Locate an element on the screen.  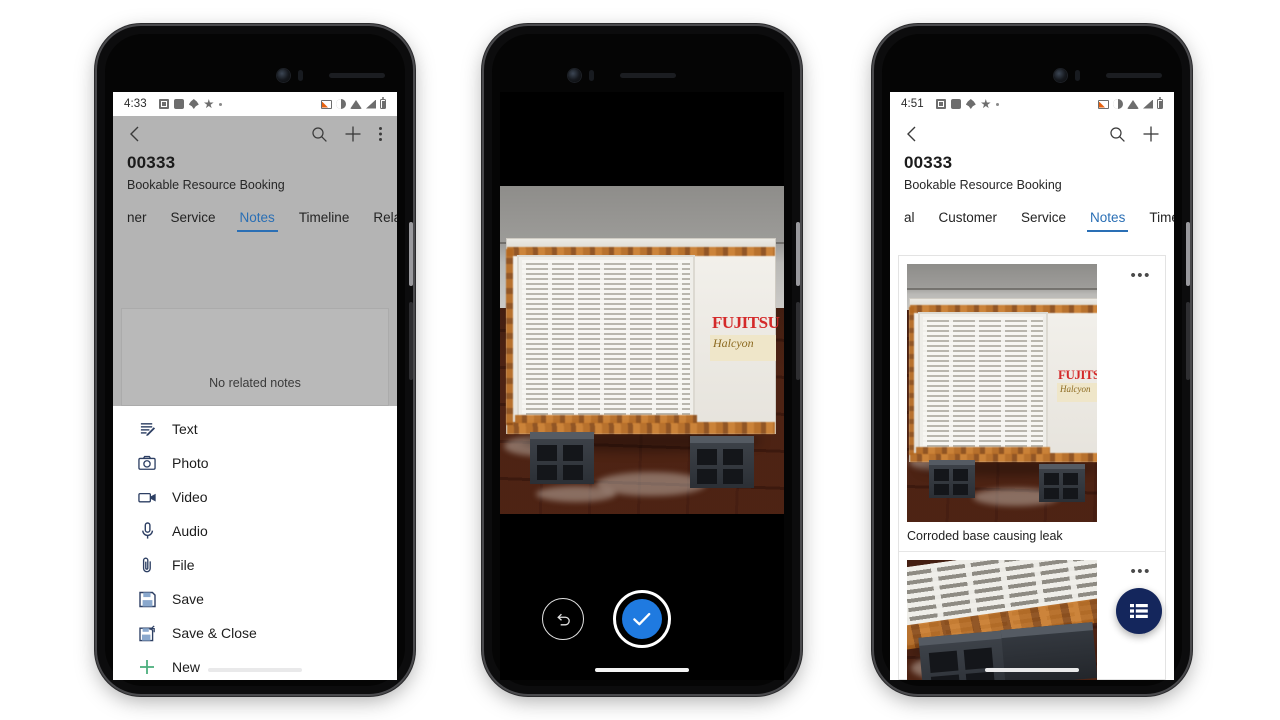
retake-button is located at coordinates (563, 619).